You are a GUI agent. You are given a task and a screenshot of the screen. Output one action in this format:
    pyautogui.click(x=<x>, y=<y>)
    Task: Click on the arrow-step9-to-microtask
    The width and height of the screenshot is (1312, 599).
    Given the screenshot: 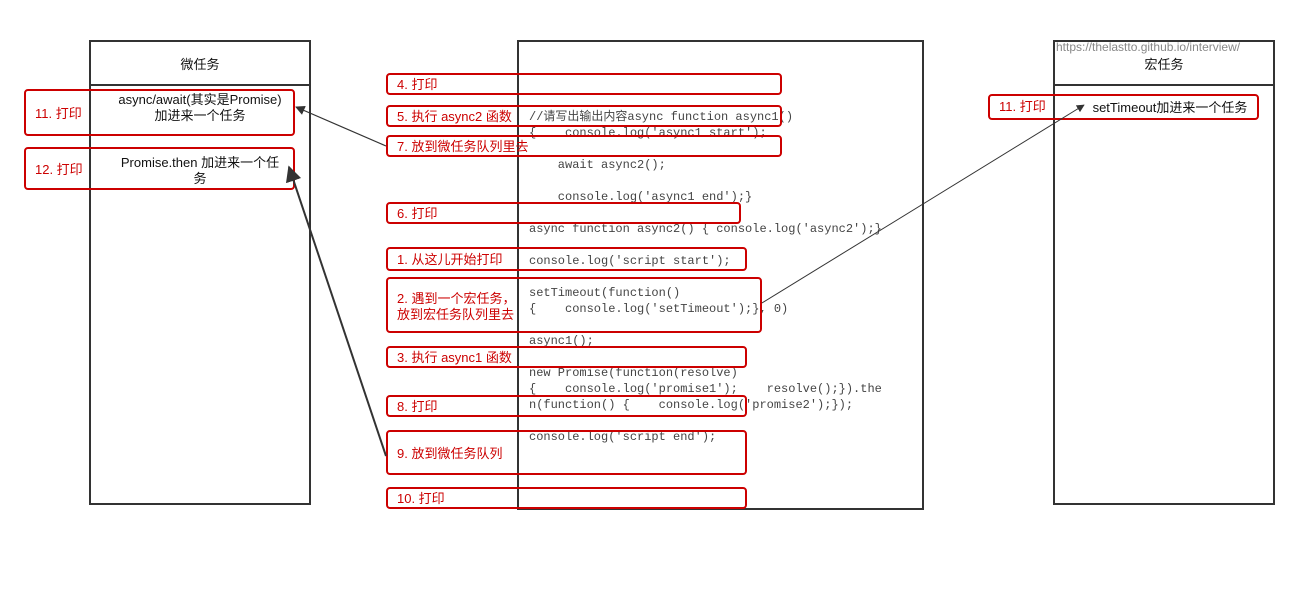 What is the action you would take?
    pyautogui.click(x=336, y=311)
    